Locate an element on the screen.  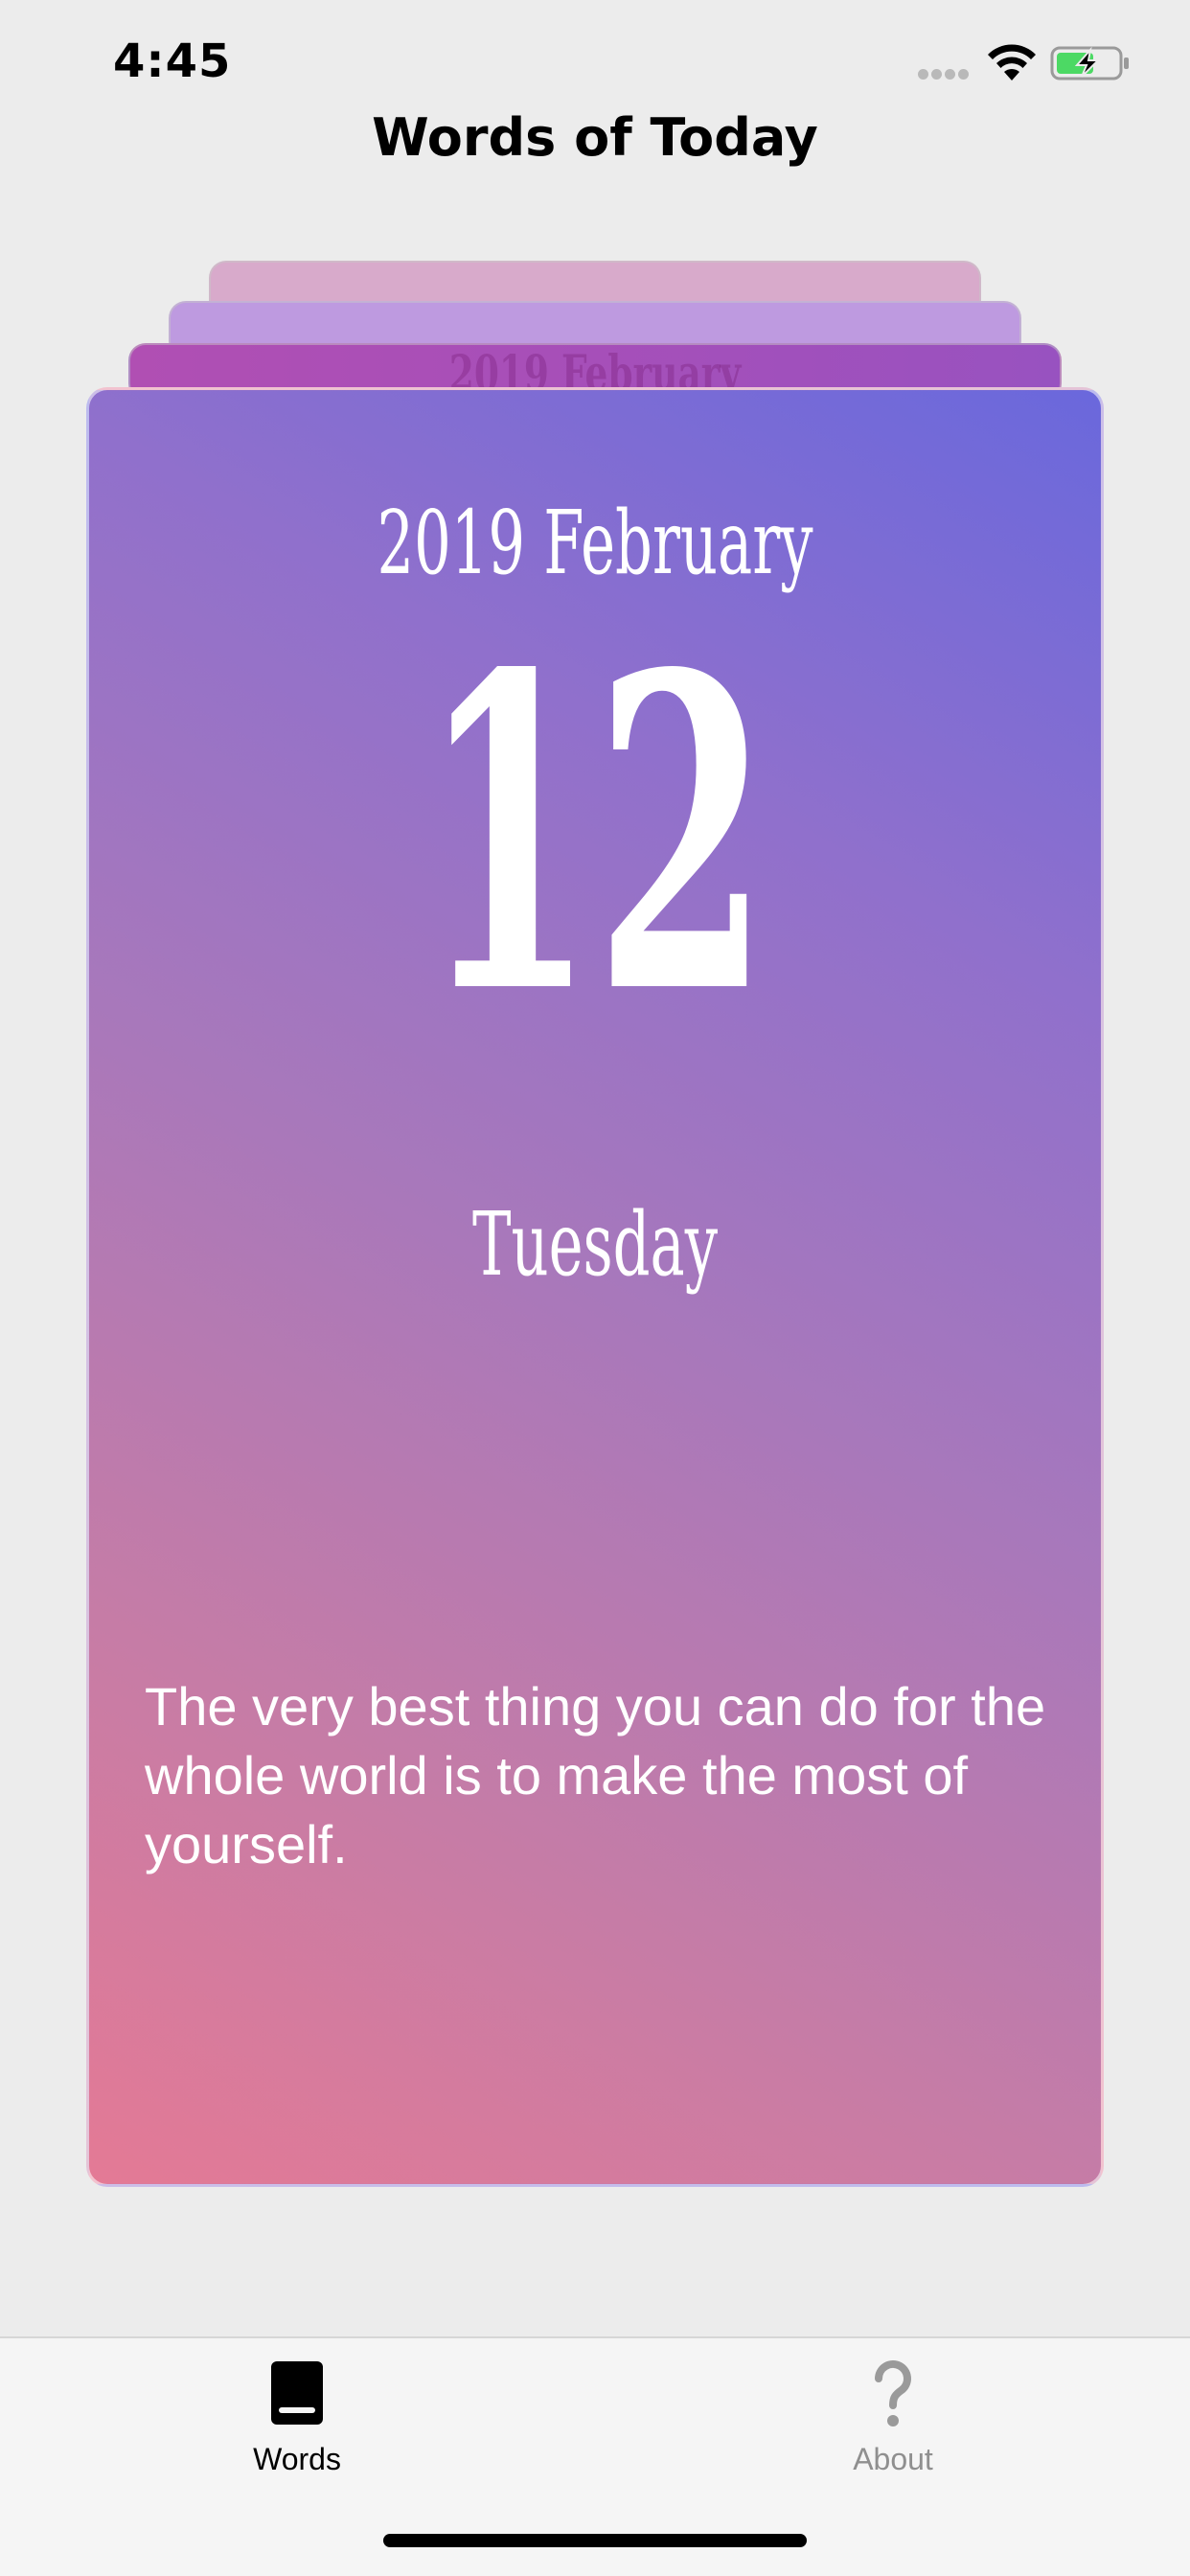
tab-words: Words is located at coordinates (297, 2432).